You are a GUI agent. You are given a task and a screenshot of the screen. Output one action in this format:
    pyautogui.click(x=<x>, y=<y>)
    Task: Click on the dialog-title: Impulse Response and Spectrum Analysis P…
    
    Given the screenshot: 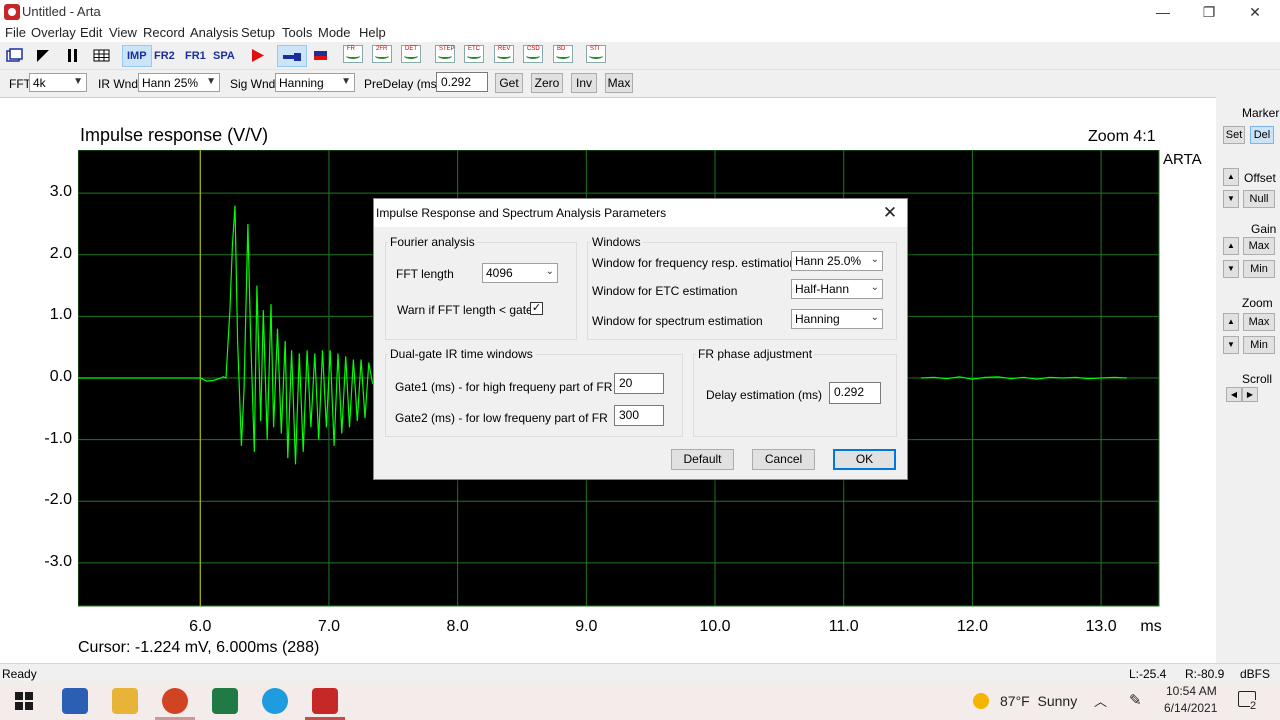 What is the action you would take?
    pyautogui.click(x=521, y=213)
    